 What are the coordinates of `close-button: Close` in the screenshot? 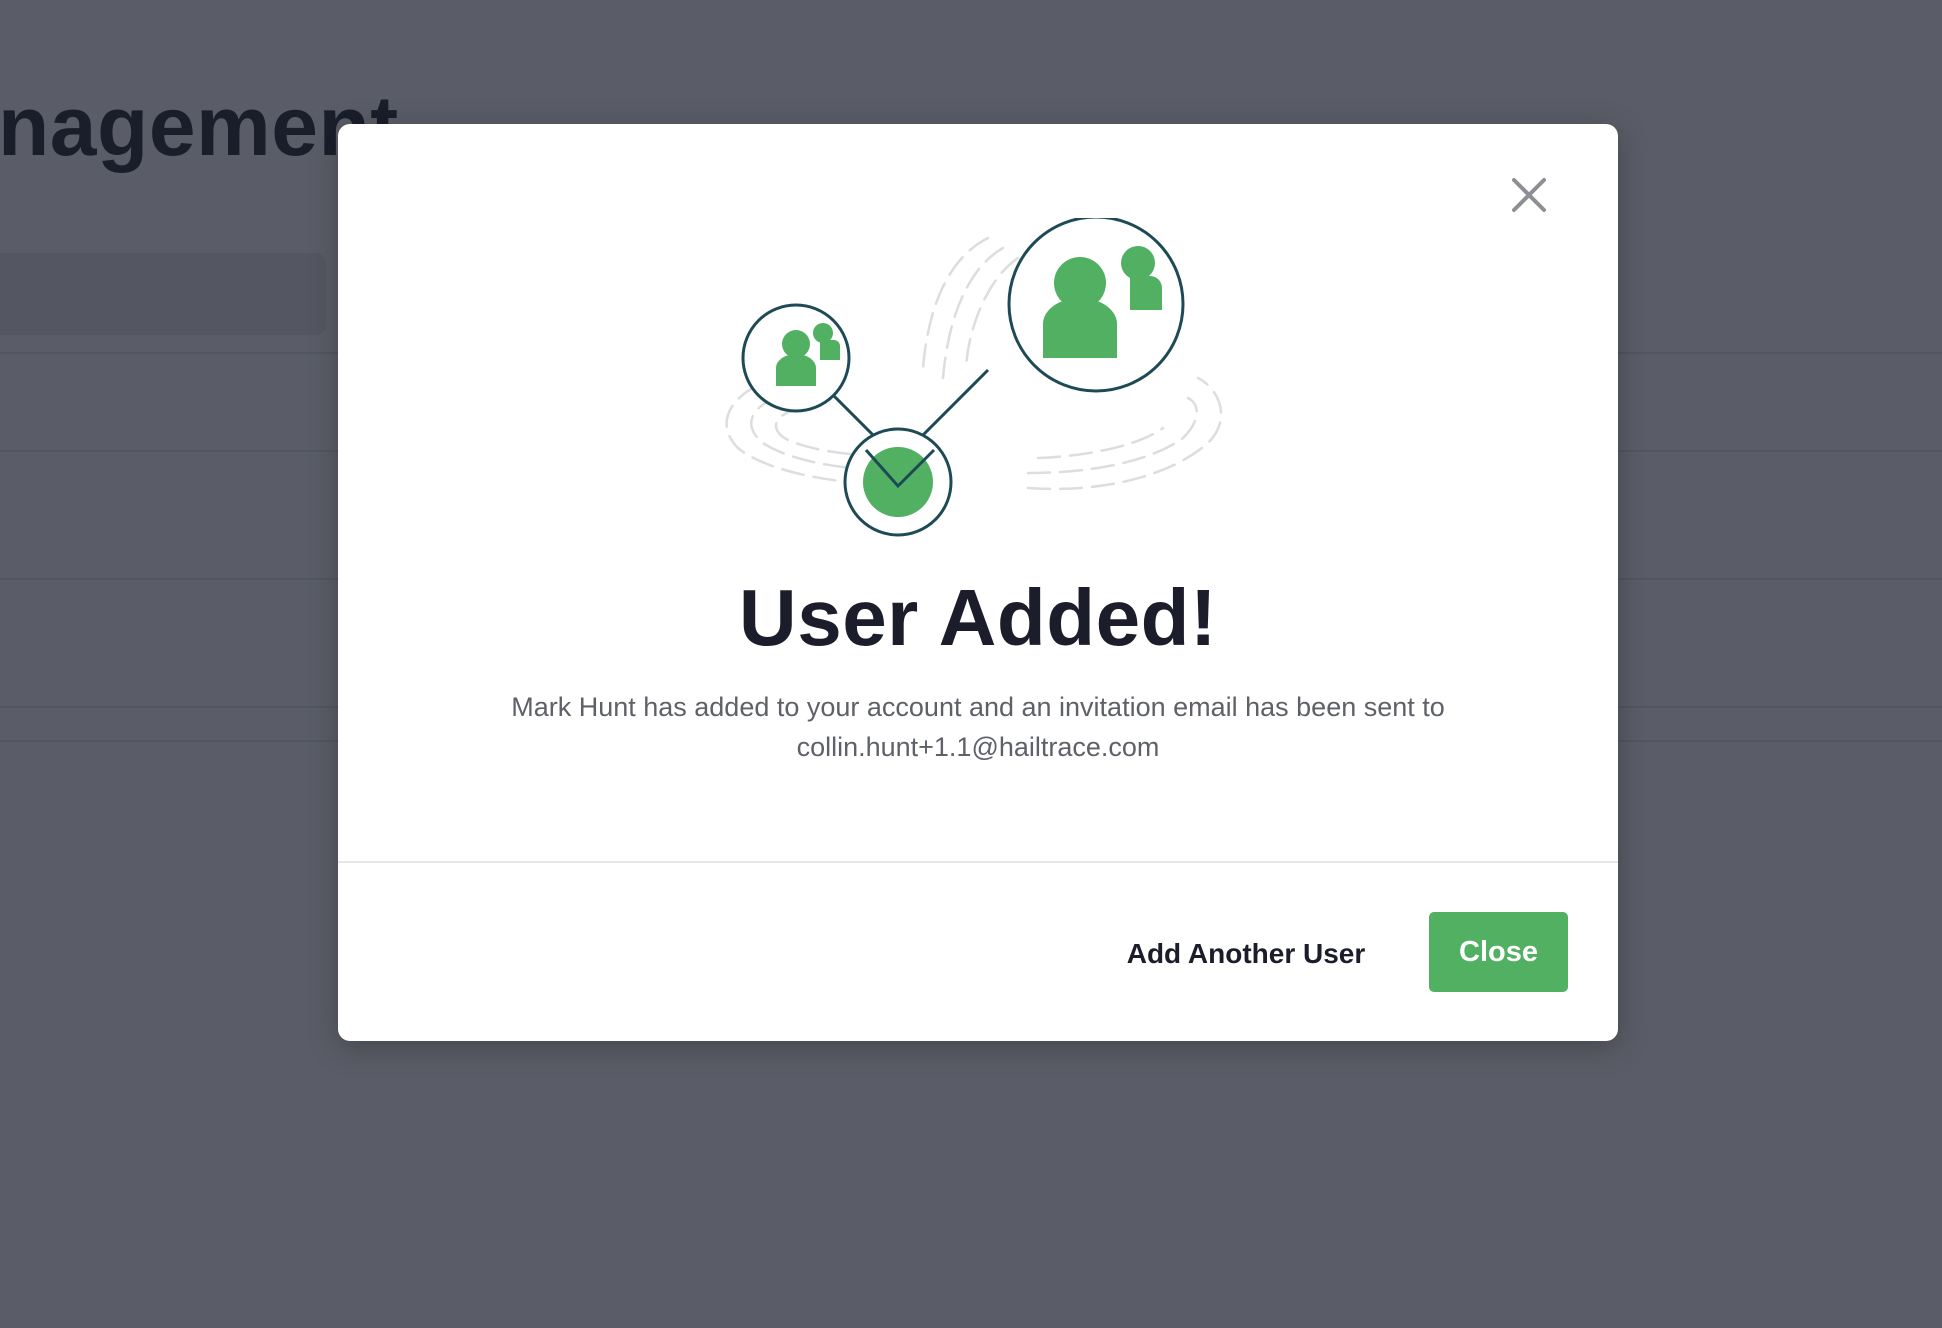 It's located at (1498, 952).